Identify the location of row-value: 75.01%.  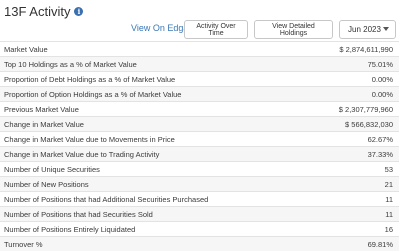
(380, 64).